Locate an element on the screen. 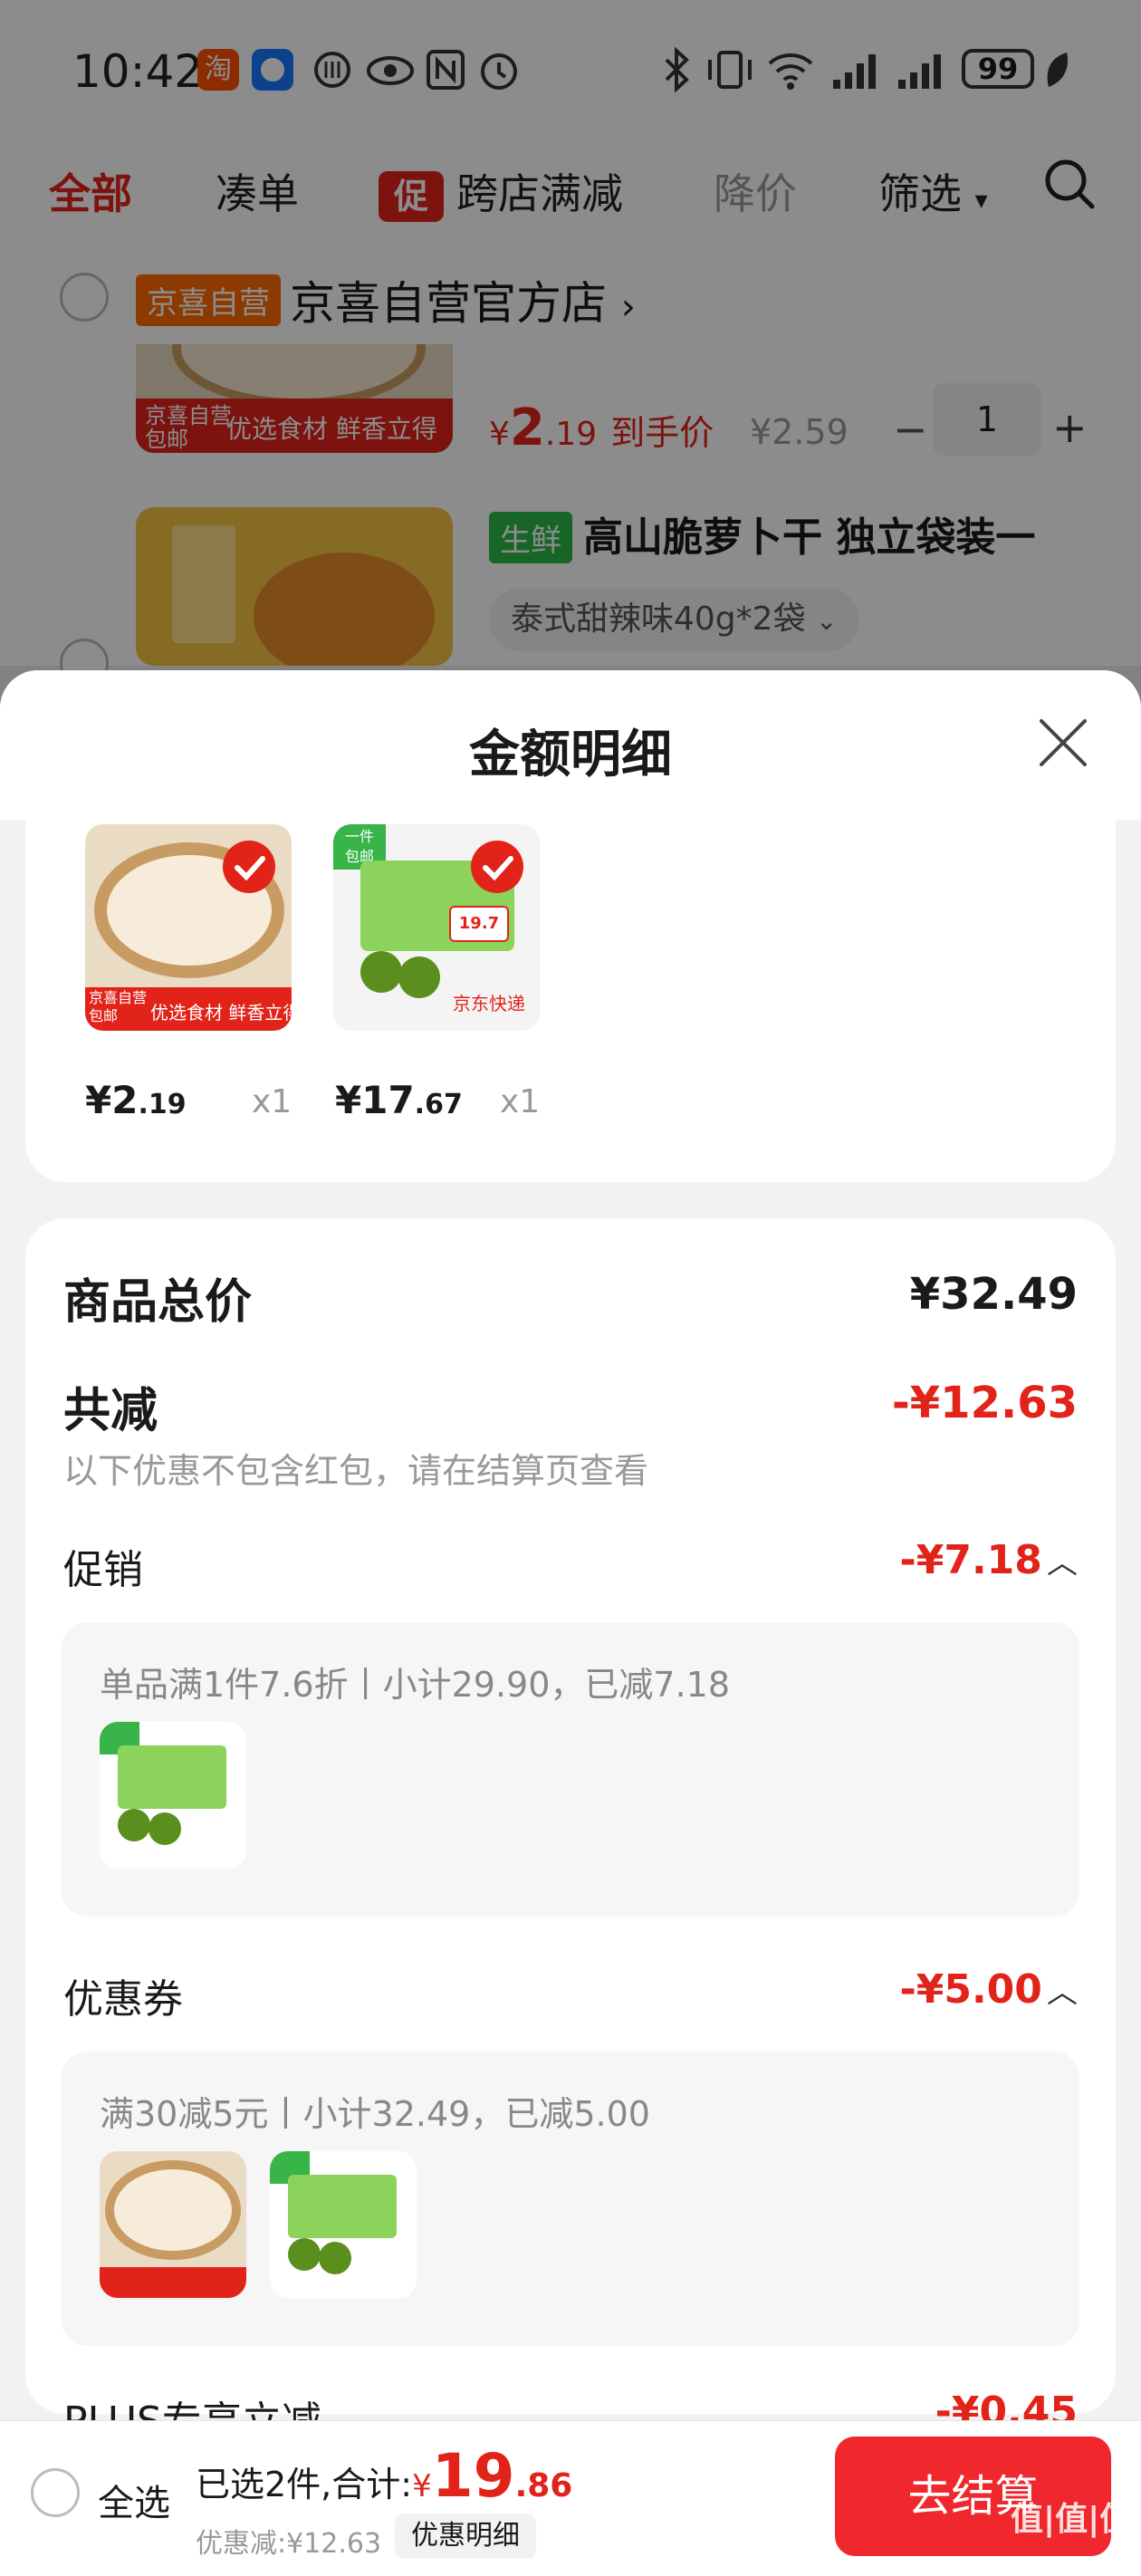  coupon-detail-box: 满30减5元丨小计32.49，已减5.00 is located at coordinates (570, 2199).